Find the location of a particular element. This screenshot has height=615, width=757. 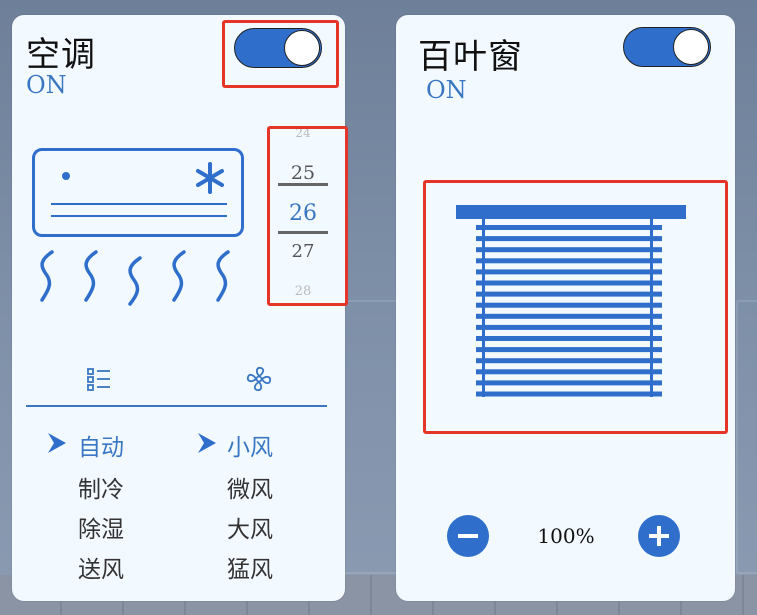

wall-panel-right is located at coordinates (746, 437).